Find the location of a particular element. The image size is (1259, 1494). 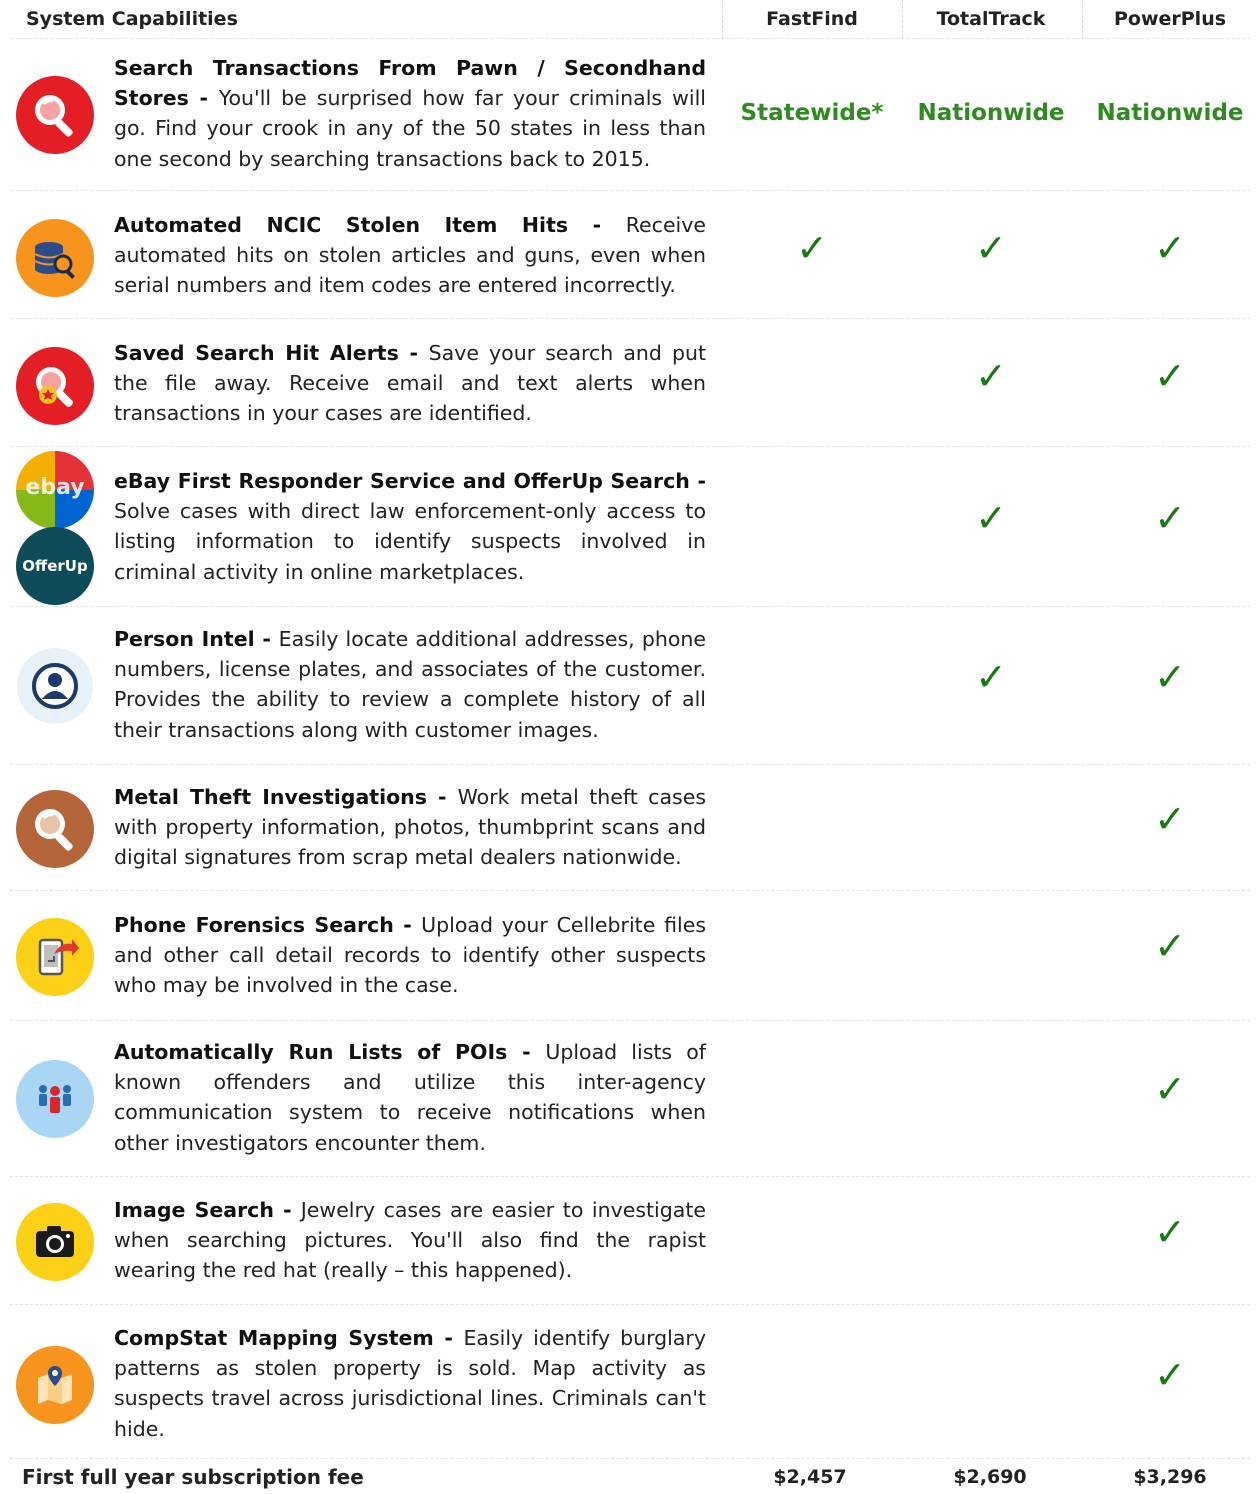

capability-title: Image Search is located at coordinates (194, 1210).